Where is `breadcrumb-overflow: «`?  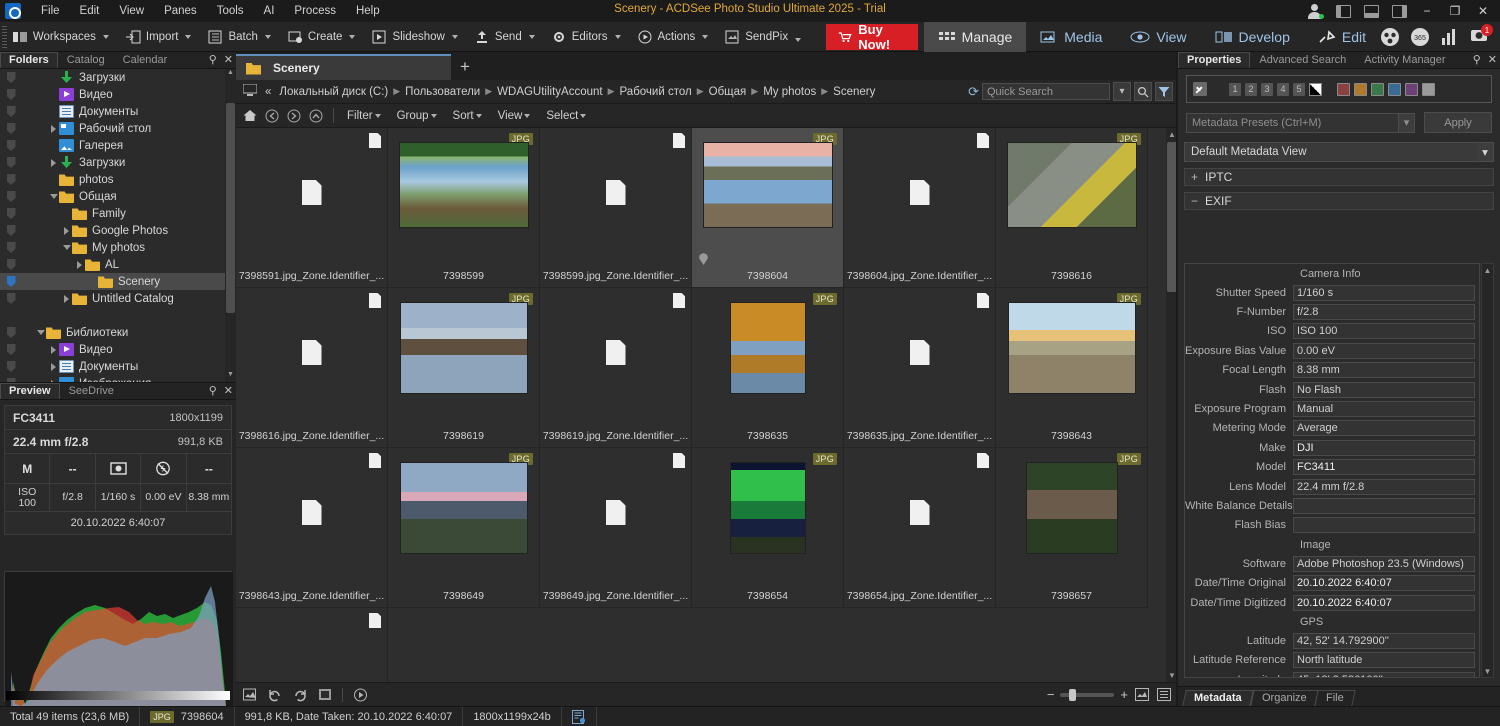
breadcrumb-overflow: « is located at coordinates (268, 92).